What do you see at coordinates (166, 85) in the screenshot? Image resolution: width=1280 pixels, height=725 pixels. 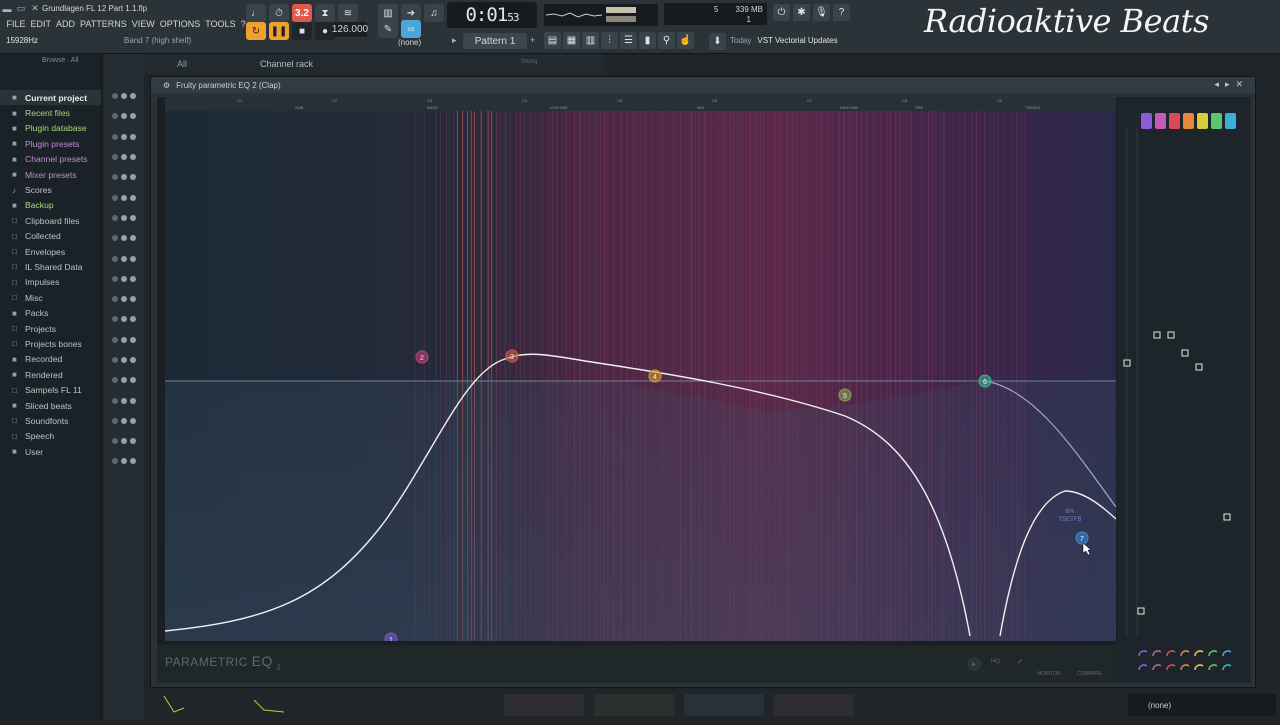 I see `gear-icon: ⚙` at bounding box center [166, 85].